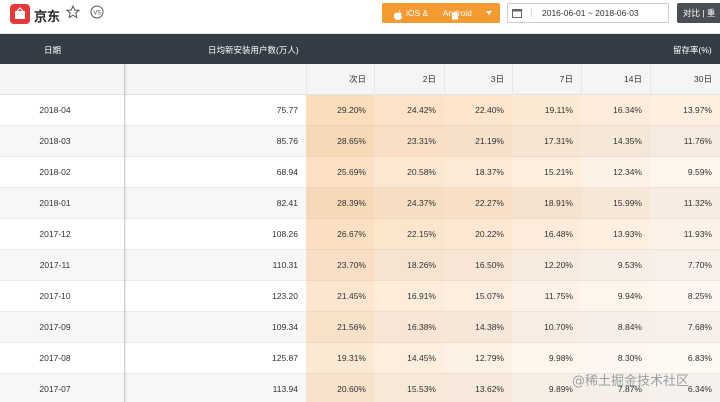 This screenshot has height=402, width=720. I want to click on period-header: 30日, so click(685, 79).